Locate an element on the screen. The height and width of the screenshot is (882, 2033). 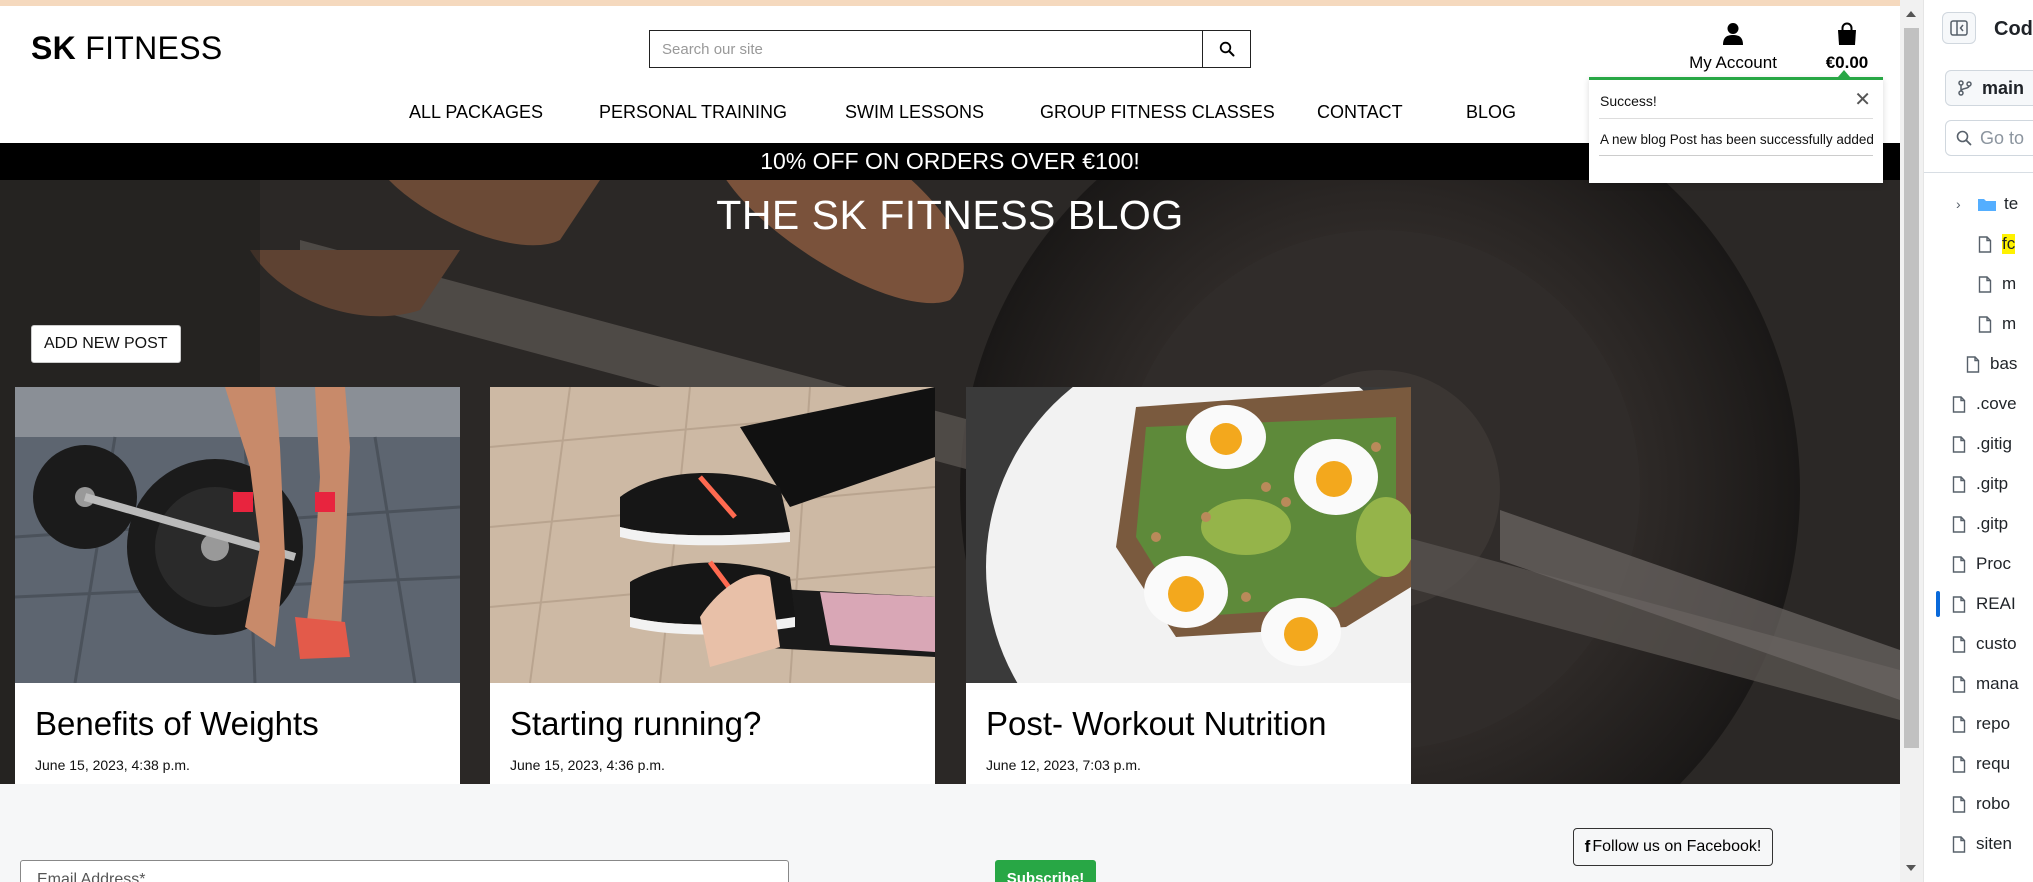
facebook-icon: f is located at coordinates (1587, 846).